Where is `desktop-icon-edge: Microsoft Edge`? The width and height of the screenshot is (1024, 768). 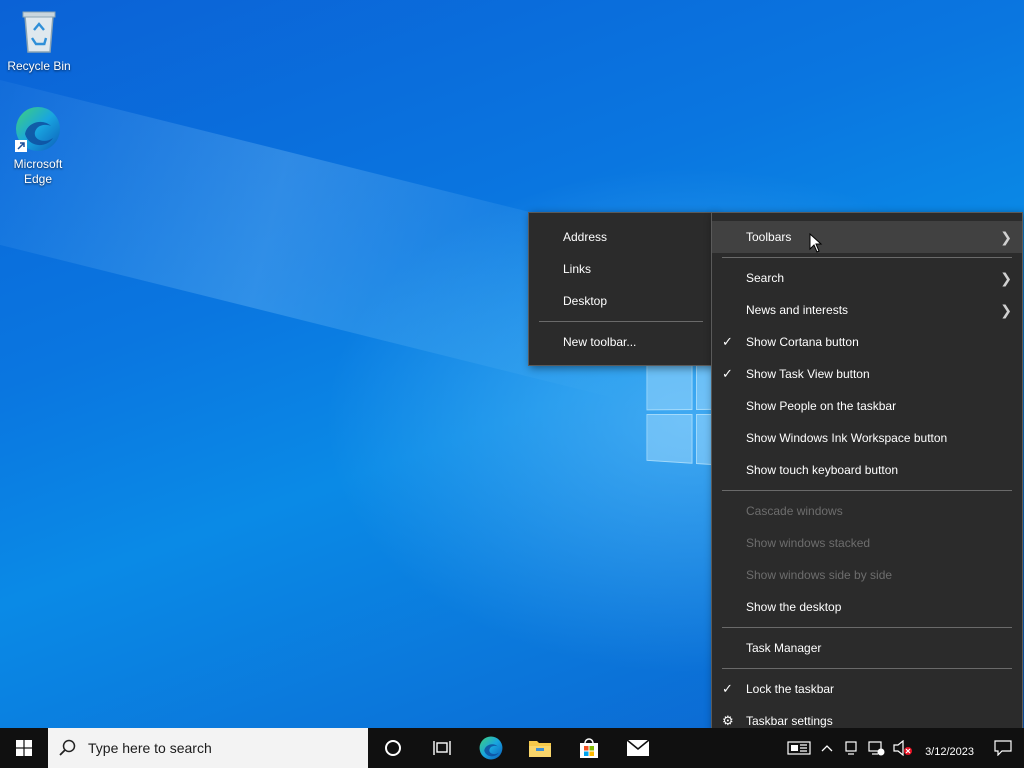 desktop-icon-edge: Microsoft Edge is located at coordinates (38, 145).